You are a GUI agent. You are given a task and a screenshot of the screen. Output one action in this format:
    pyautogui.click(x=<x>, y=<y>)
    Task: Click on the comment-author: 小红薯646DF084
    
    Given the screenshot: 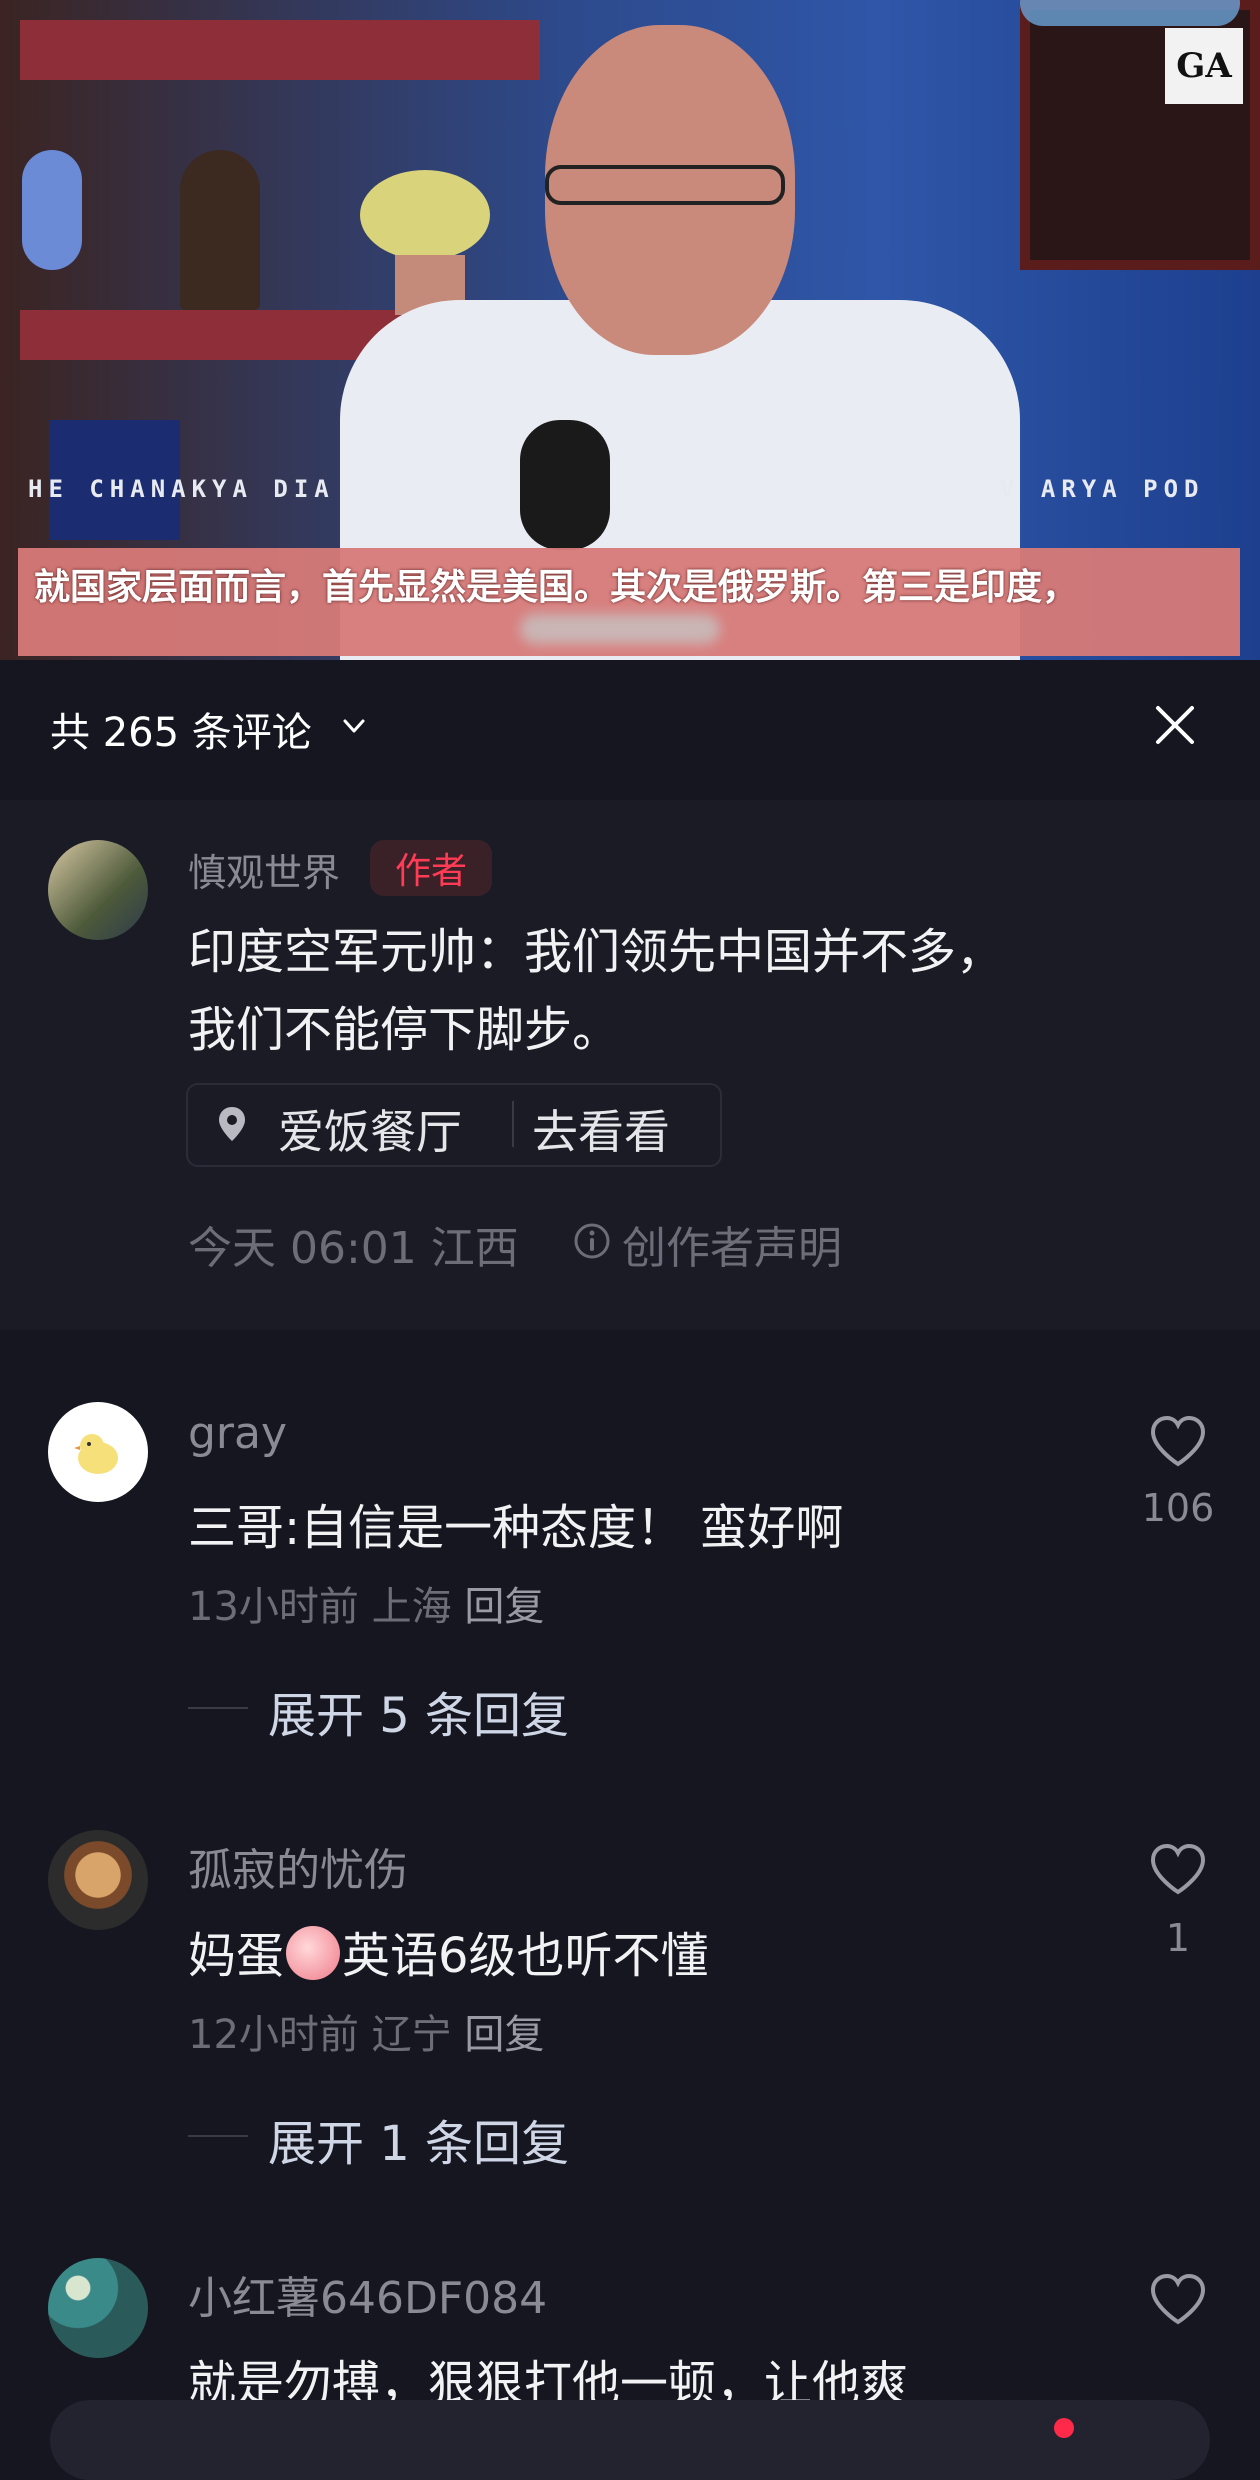 What is the action you would take?
    pyautogui.click(x=367, y=2294)
    